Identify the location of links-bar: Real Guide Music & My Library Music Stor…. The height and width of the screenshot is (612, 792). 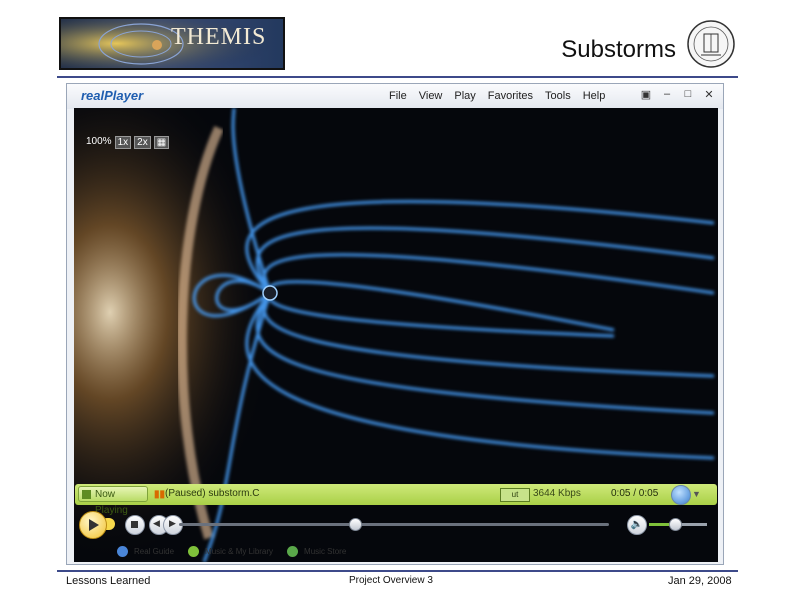
(396, 551).